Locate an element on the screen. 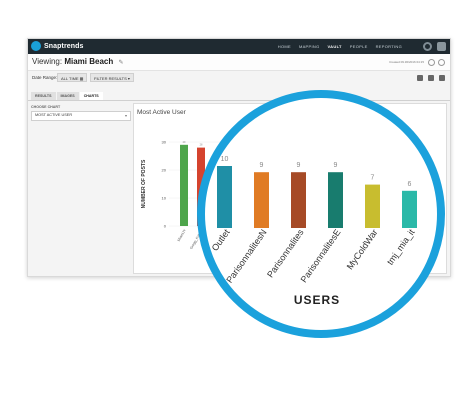 The width and height of the screenshot is (474, 409). x-tick-label: Parisonnalites is located at coordinates (285, 253).